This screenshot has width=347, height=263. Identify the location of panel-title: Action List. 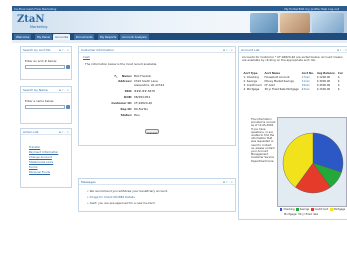
(31, 132).